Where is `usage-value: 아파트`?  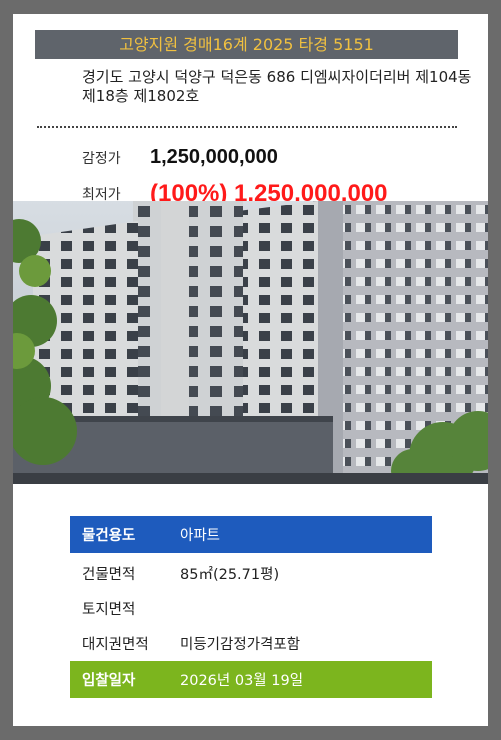 usage-value: 아파트 is located at coordinates (200, 536).